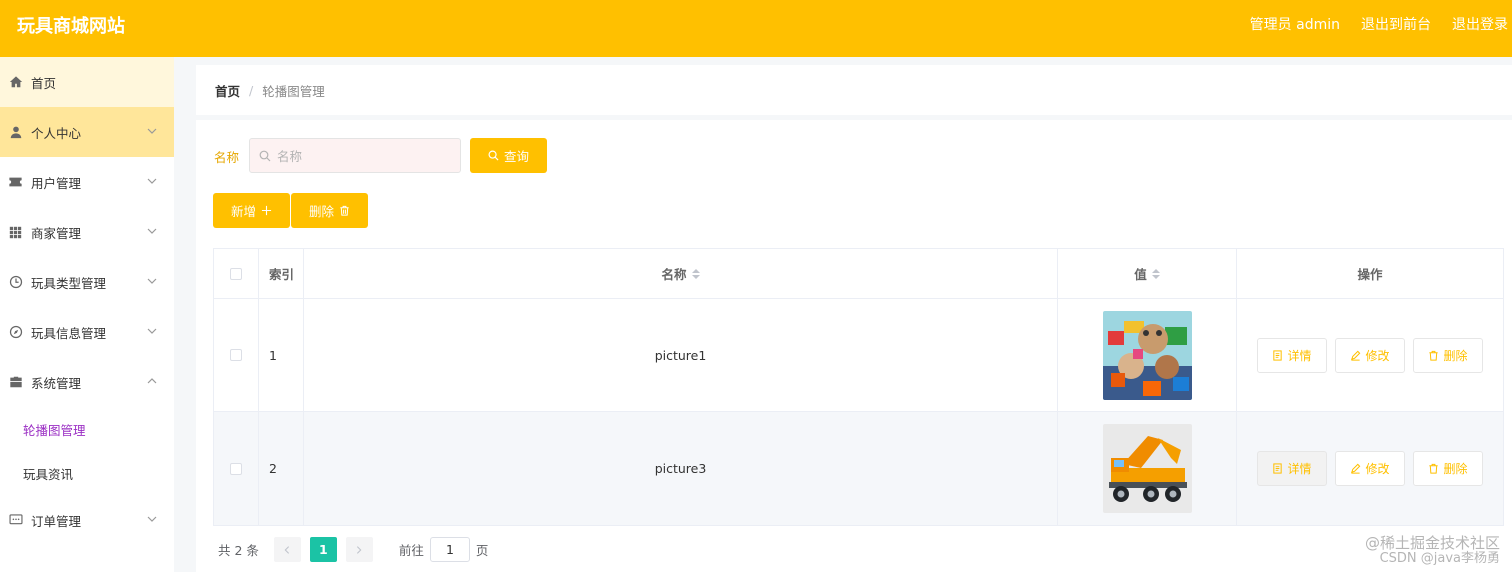 This screenshot has height=572, width=1512. I want to click on watermark: @稀土掘金技术社区 CSDN @java李杨勇, so click(1432, 551).